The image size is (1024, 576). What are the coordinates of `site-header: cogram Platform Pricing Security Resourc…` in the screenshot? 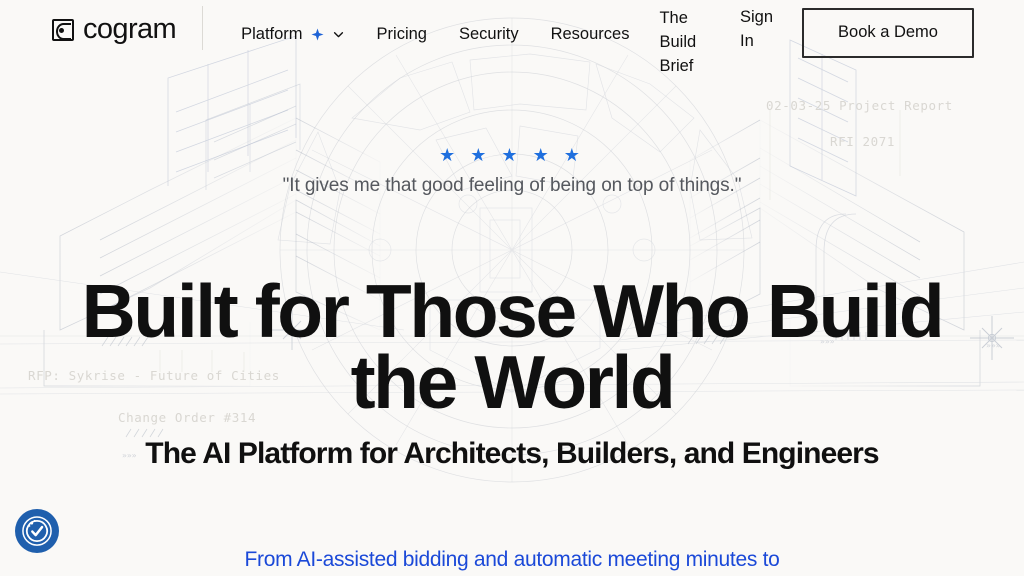 It's located at (512, 37).